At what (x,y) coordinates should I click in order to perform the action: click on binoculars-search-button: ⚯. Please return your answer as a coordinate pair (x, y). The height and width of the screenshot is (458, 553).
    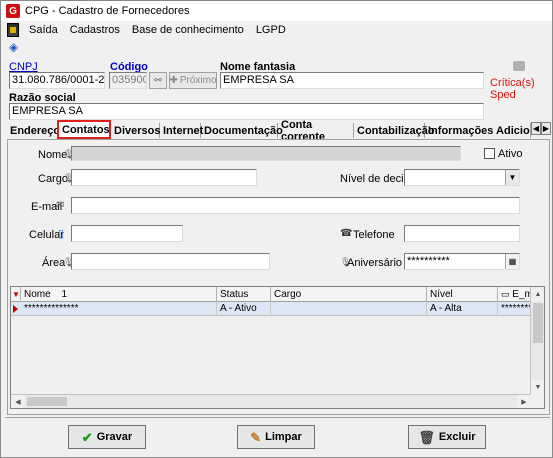
    Looking at the image, I should click on (158, 80).